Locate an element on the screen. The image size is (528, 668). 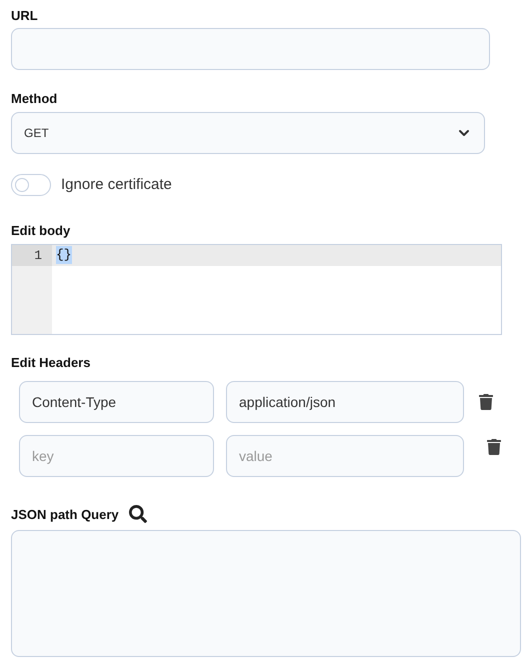
field-label: Edit body is located at coordinates (41, 231).